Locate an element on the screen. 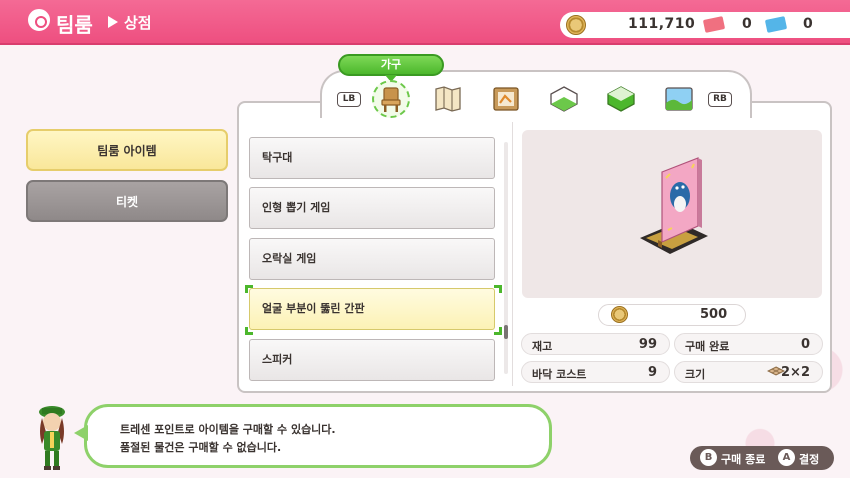  trainer-character-sprite is located at coordinates (52, 438).